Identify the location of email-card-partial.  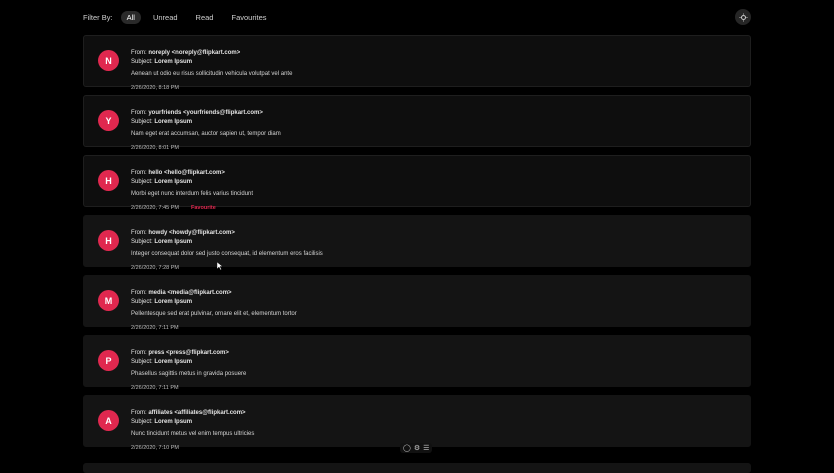
(417, 468).